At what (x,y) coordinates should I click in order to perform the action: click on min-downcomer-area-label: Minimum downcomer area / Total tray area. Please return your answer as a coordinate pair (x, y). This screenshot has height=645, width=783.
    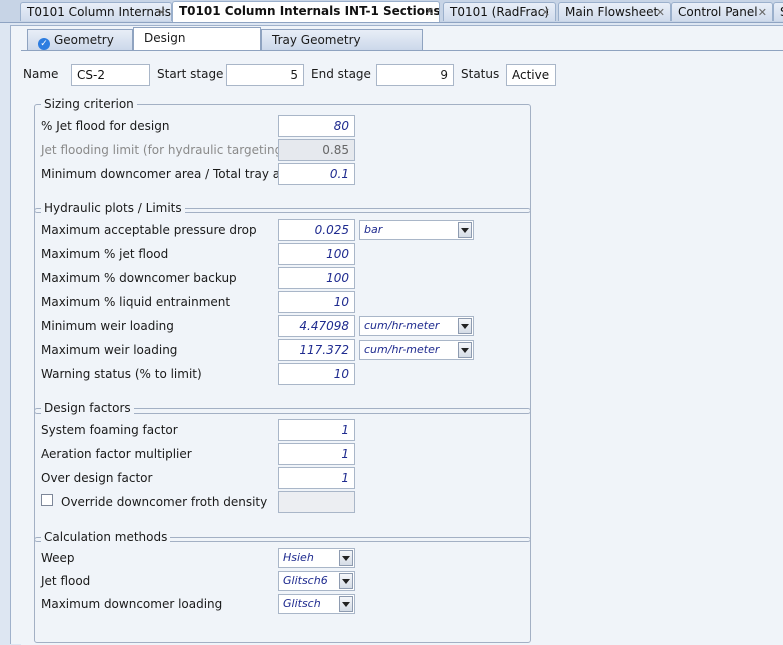
    Looking at the image, I should click on (170, 174).